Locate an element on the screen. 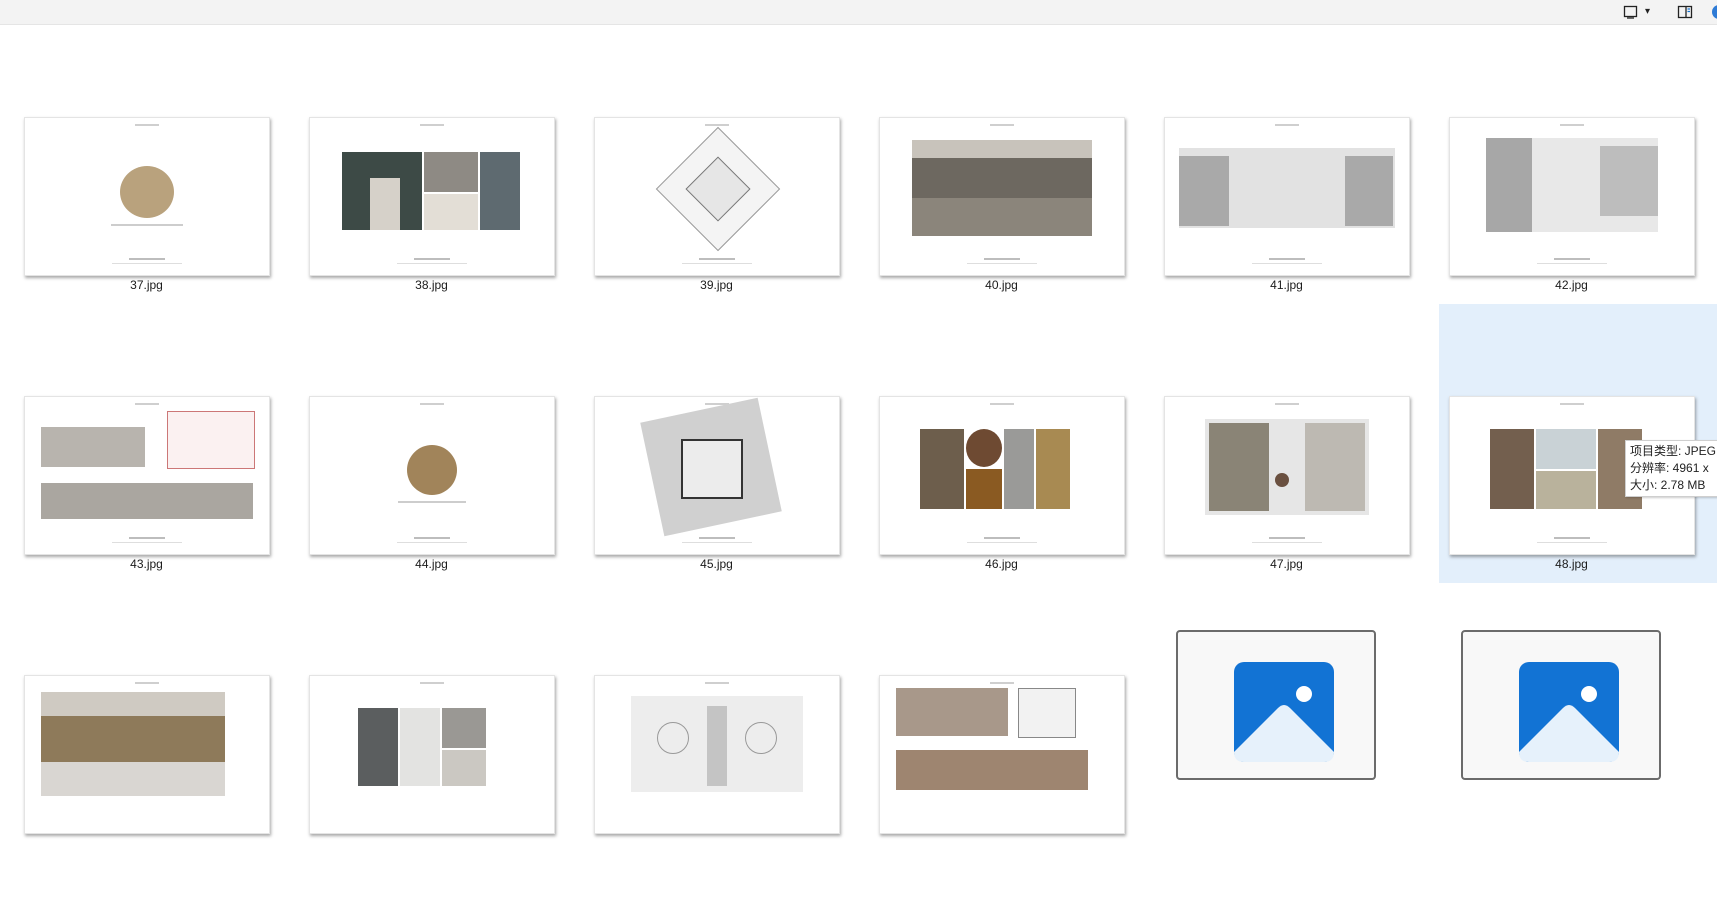 The width and height of the screenshot is (1717, 924). details-pane-button is located at coordinates (1685, 12).